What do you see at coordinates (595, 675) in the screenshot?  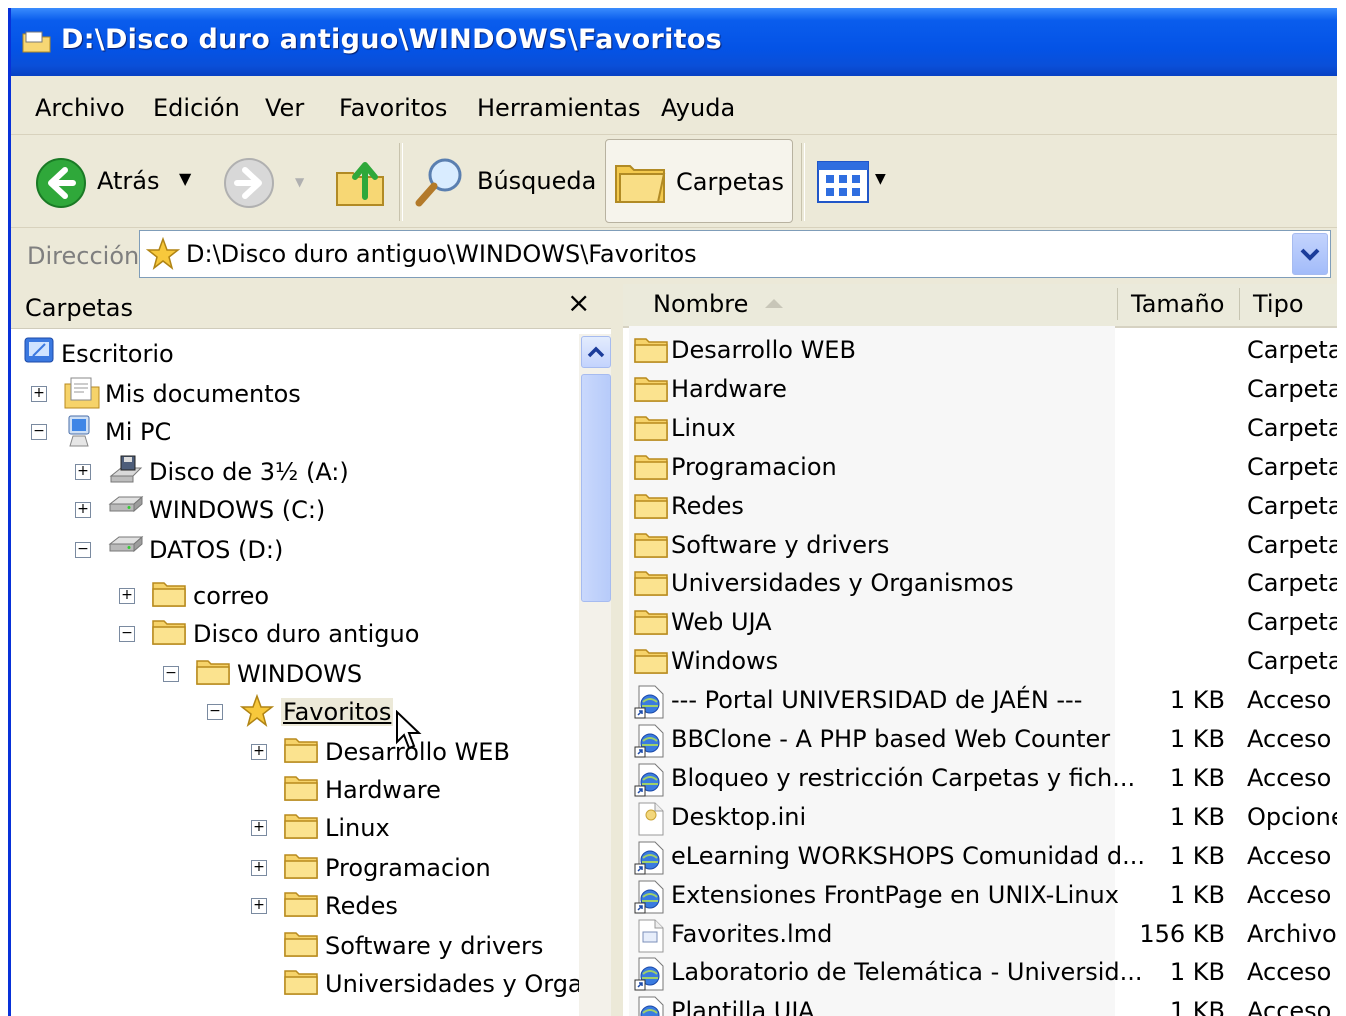 I see `tree-scrollbar` at bounding box center [595, 675].